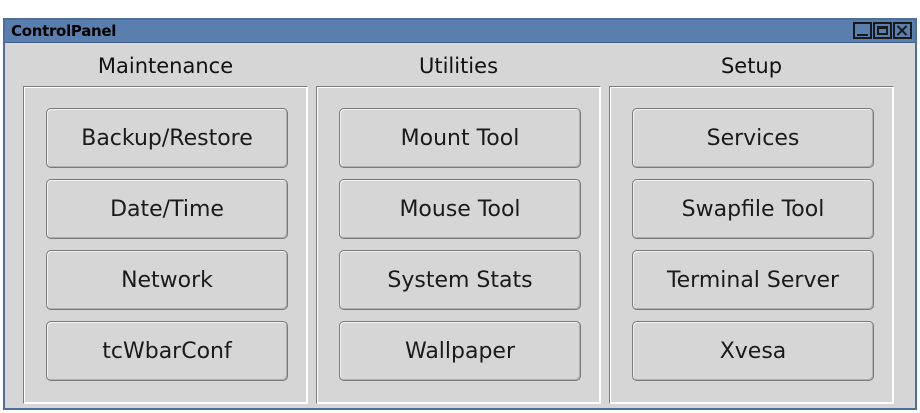 This screenshot has height=413, width=920. I want to click on maximize-button, so click(882, 30).